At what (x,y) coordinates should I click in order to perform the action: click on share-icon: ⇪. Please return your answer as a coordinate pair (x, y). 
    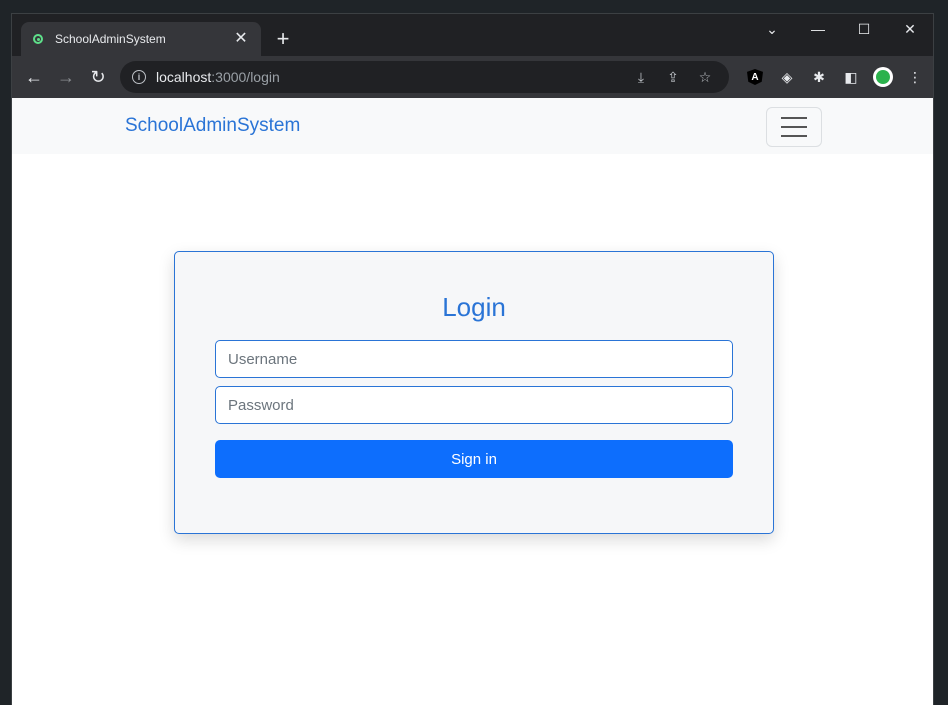
    Looking at the image, I should click on (673, 77).